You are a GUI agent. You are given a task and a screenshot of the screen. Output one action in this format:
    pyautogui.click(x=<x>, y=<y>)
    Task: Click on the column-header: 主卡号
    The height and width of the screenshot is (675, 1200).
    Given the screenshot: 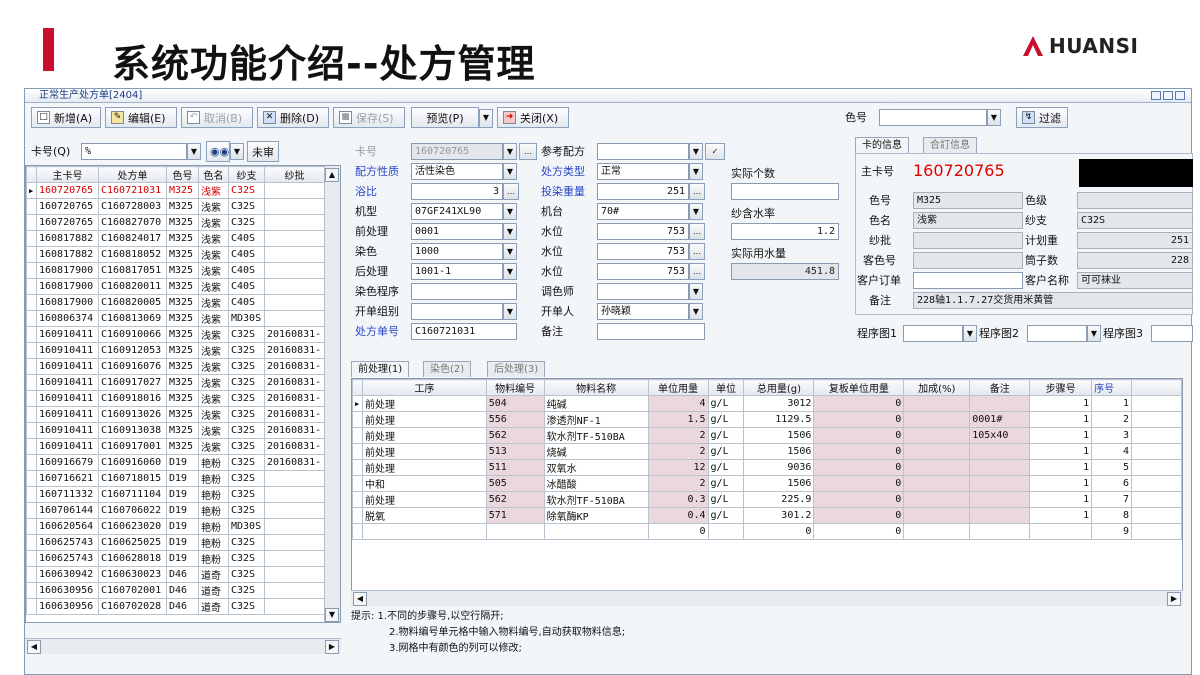 What is the action you would take?
    pyautogui.click(x=67, y=174)
    